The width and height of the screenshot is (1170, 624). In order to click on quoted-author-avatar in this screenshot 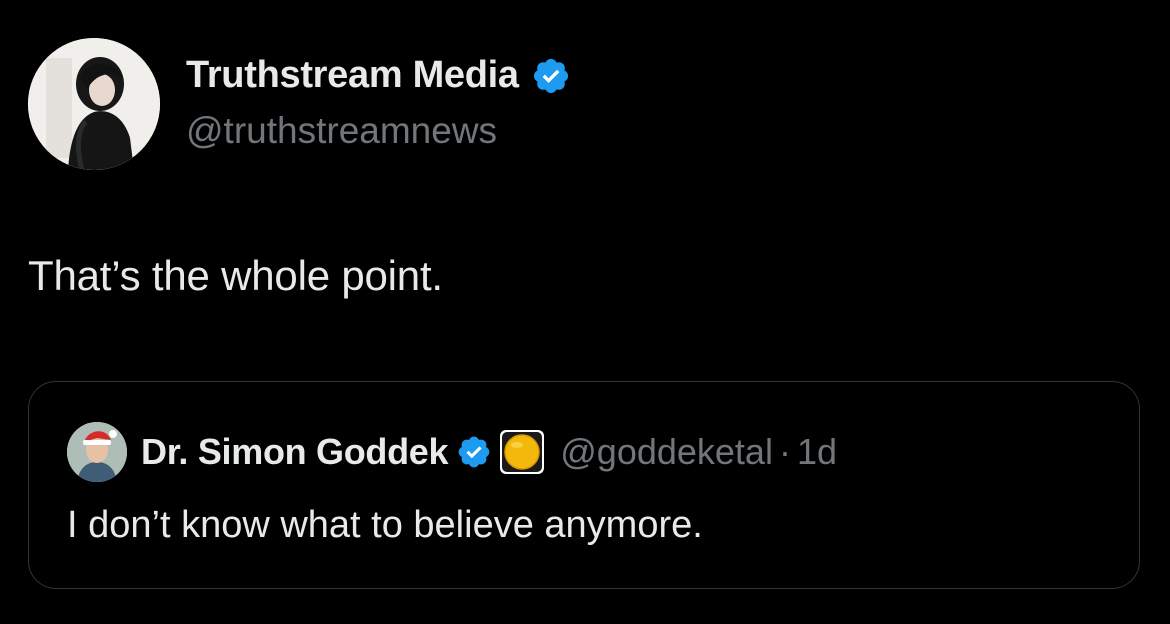, I will do `click(97, 452)`.